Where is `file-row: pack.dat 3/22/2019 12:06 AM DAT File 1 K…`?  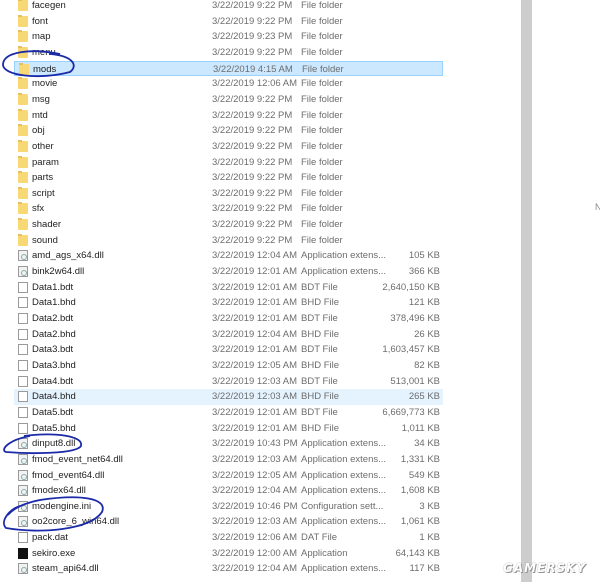 file-row: pack.dat 3/22/2019 12:06 AM DAT File 1 K… is located at coordinates (228, 538).